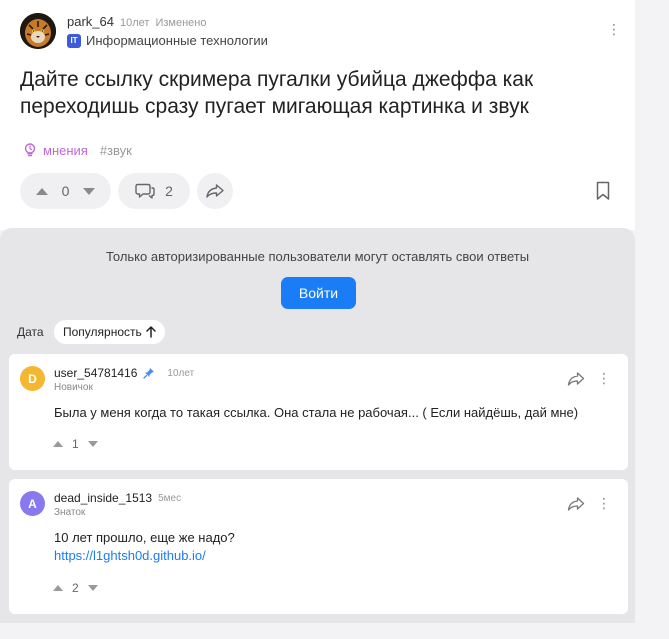  I want to click on question-vote-count: 0, so click(65, 191).